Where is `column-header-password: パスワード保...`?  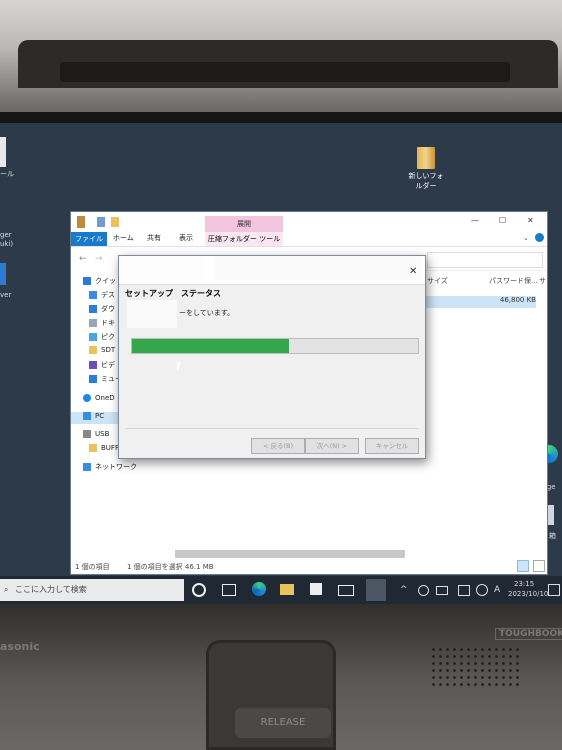
column-header-password: パスワード保... is located at coordinates (513, 281).